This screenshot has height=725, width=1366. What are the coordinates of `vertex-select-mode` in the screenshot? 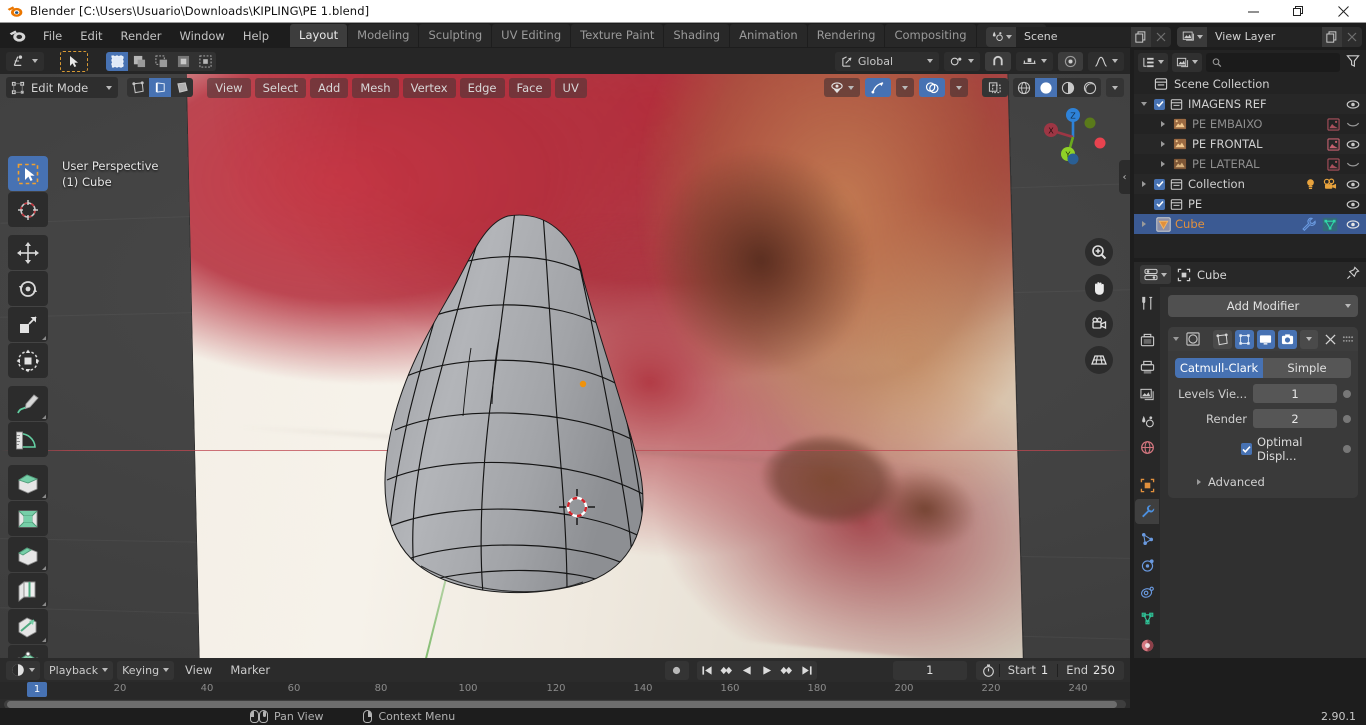 It's located at (138, 87).